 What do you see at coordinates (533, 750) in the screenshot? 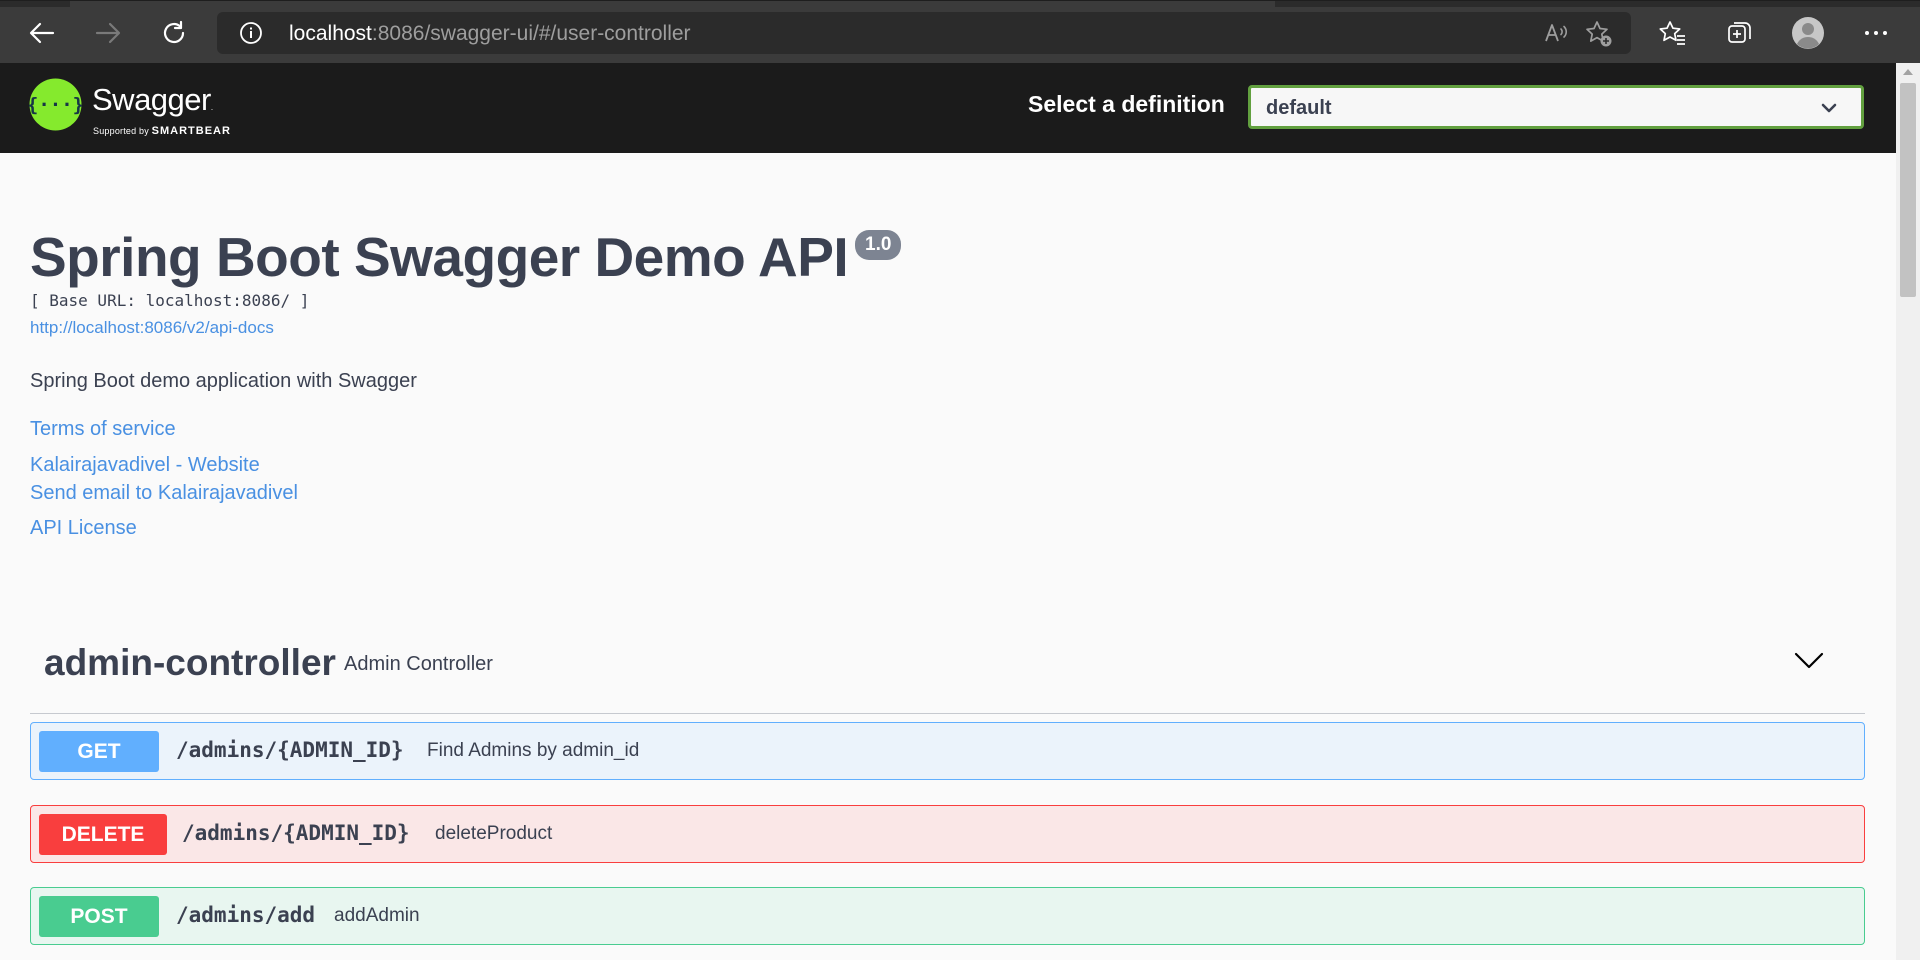
I see `operation-summary: Find Admins by admin_id` at bounding box center [533, 750].